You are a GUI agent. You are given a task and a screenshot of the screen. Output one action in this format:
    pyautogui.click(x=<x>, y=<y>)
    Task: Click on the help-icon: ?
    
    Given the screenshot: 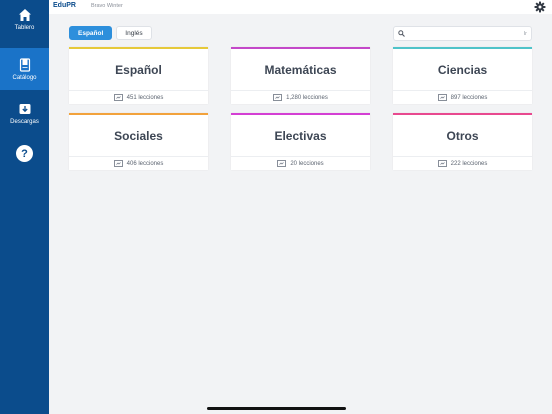 What is the action you would take?
    pyautogui.click(x=24, y=153)
    